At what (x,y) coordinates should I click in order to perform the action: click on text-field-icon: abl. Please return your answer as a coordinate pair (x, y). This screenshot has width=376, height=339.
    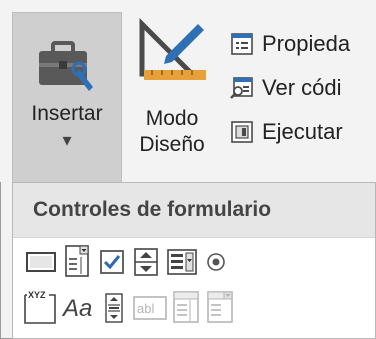
    Looking at the image, I should click on (150, 308).